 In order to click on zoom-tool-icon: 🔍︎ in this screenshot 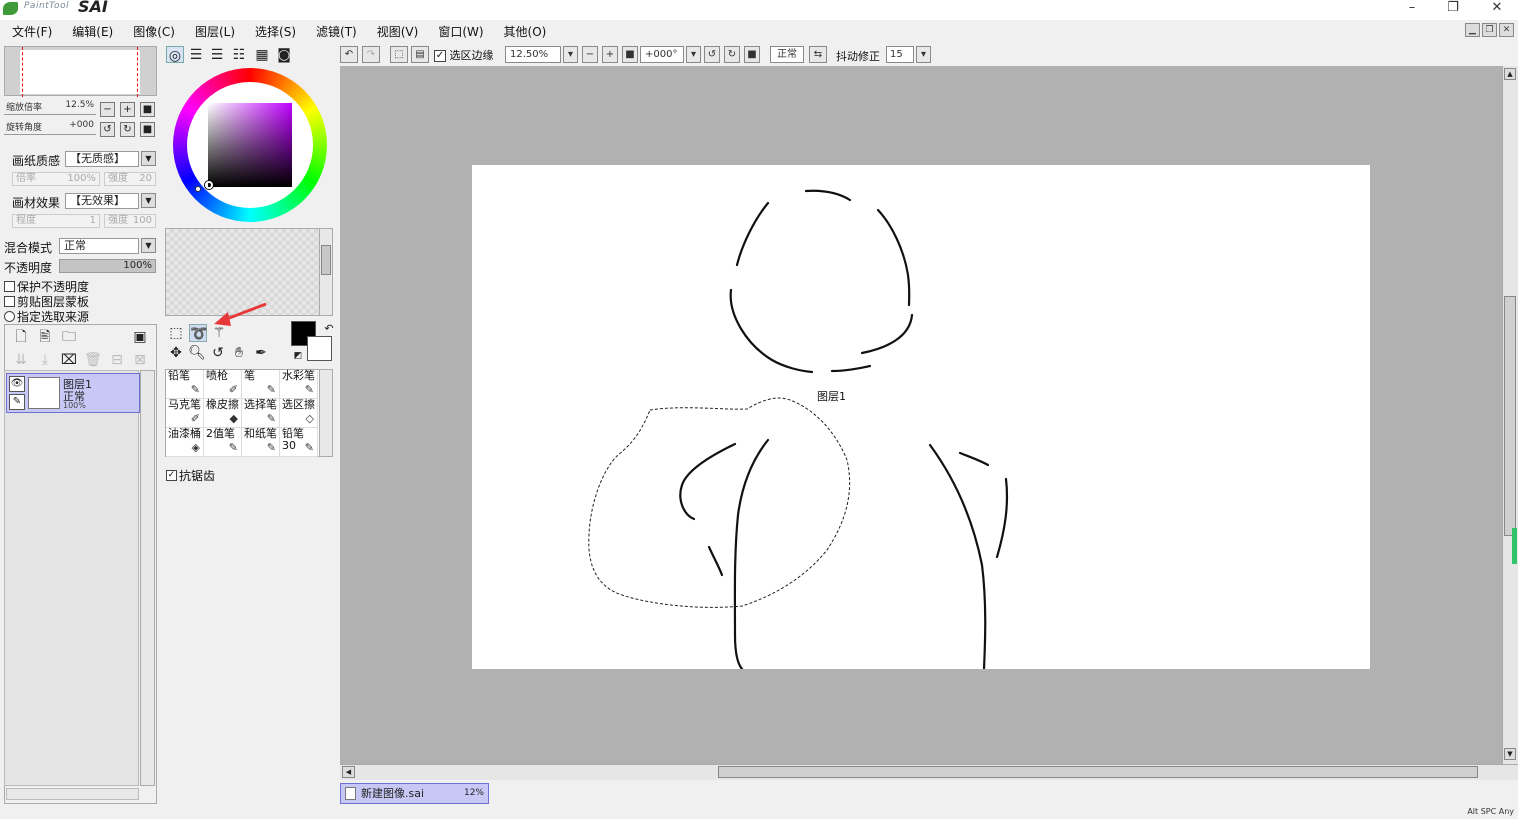, I will do `click(197, 353)`.